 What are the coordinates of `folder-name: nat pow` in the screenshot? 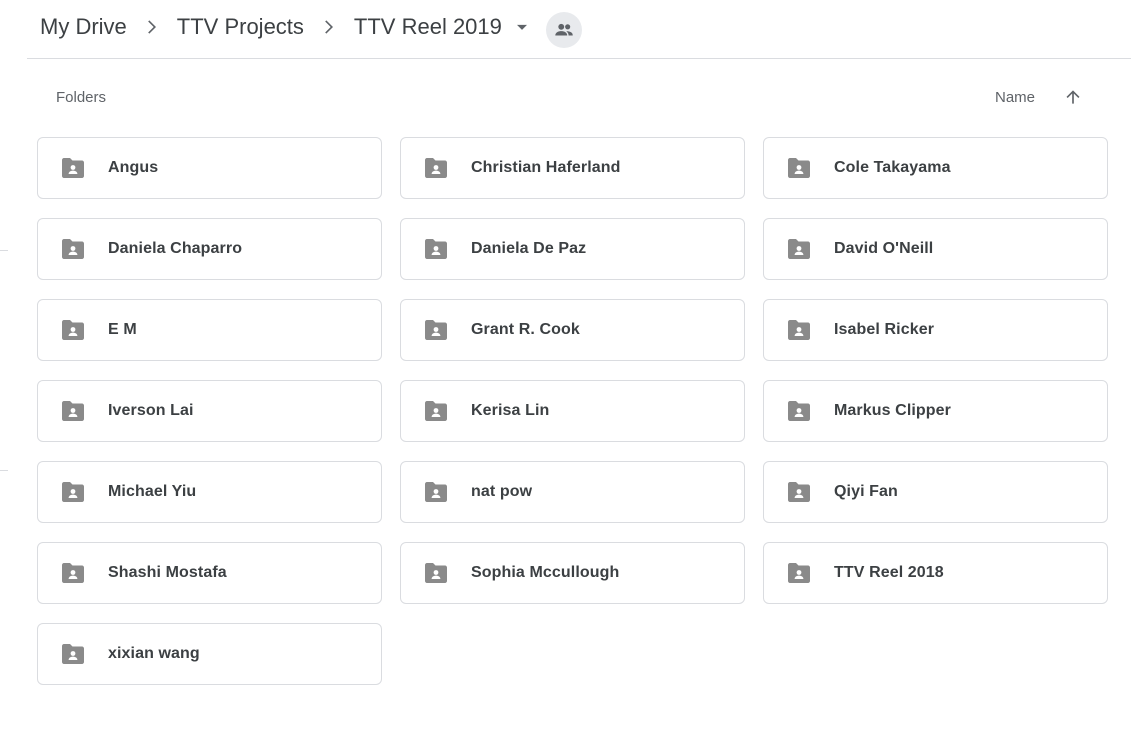 It's located at (502, 491).